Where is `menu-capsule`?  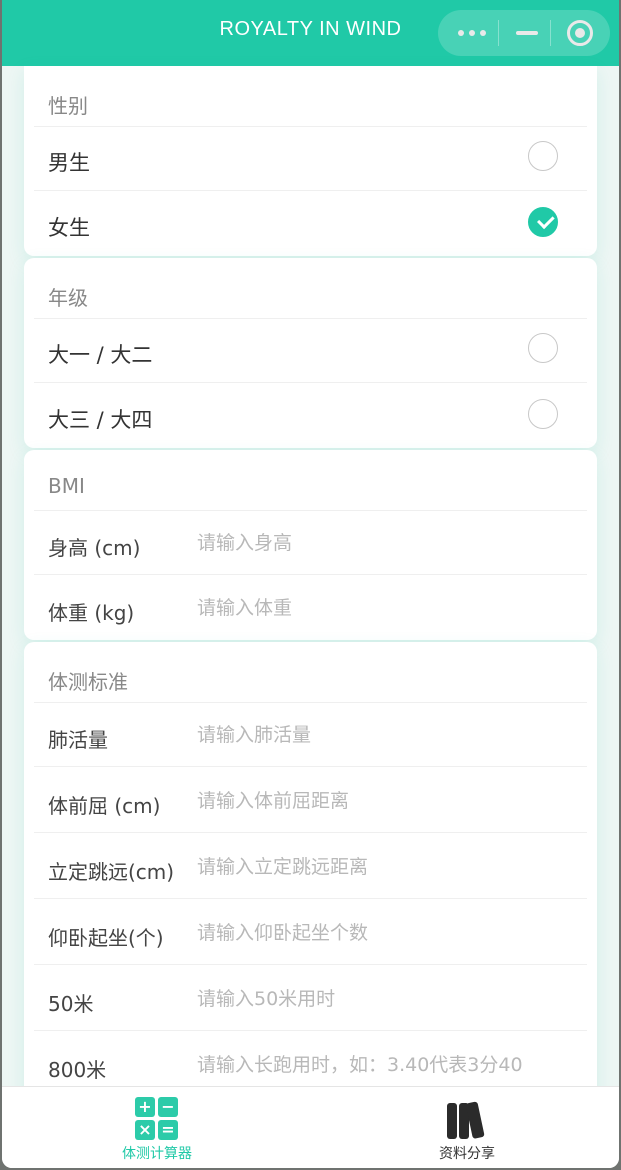
menu-capsule is located at coordinates (524, 33).